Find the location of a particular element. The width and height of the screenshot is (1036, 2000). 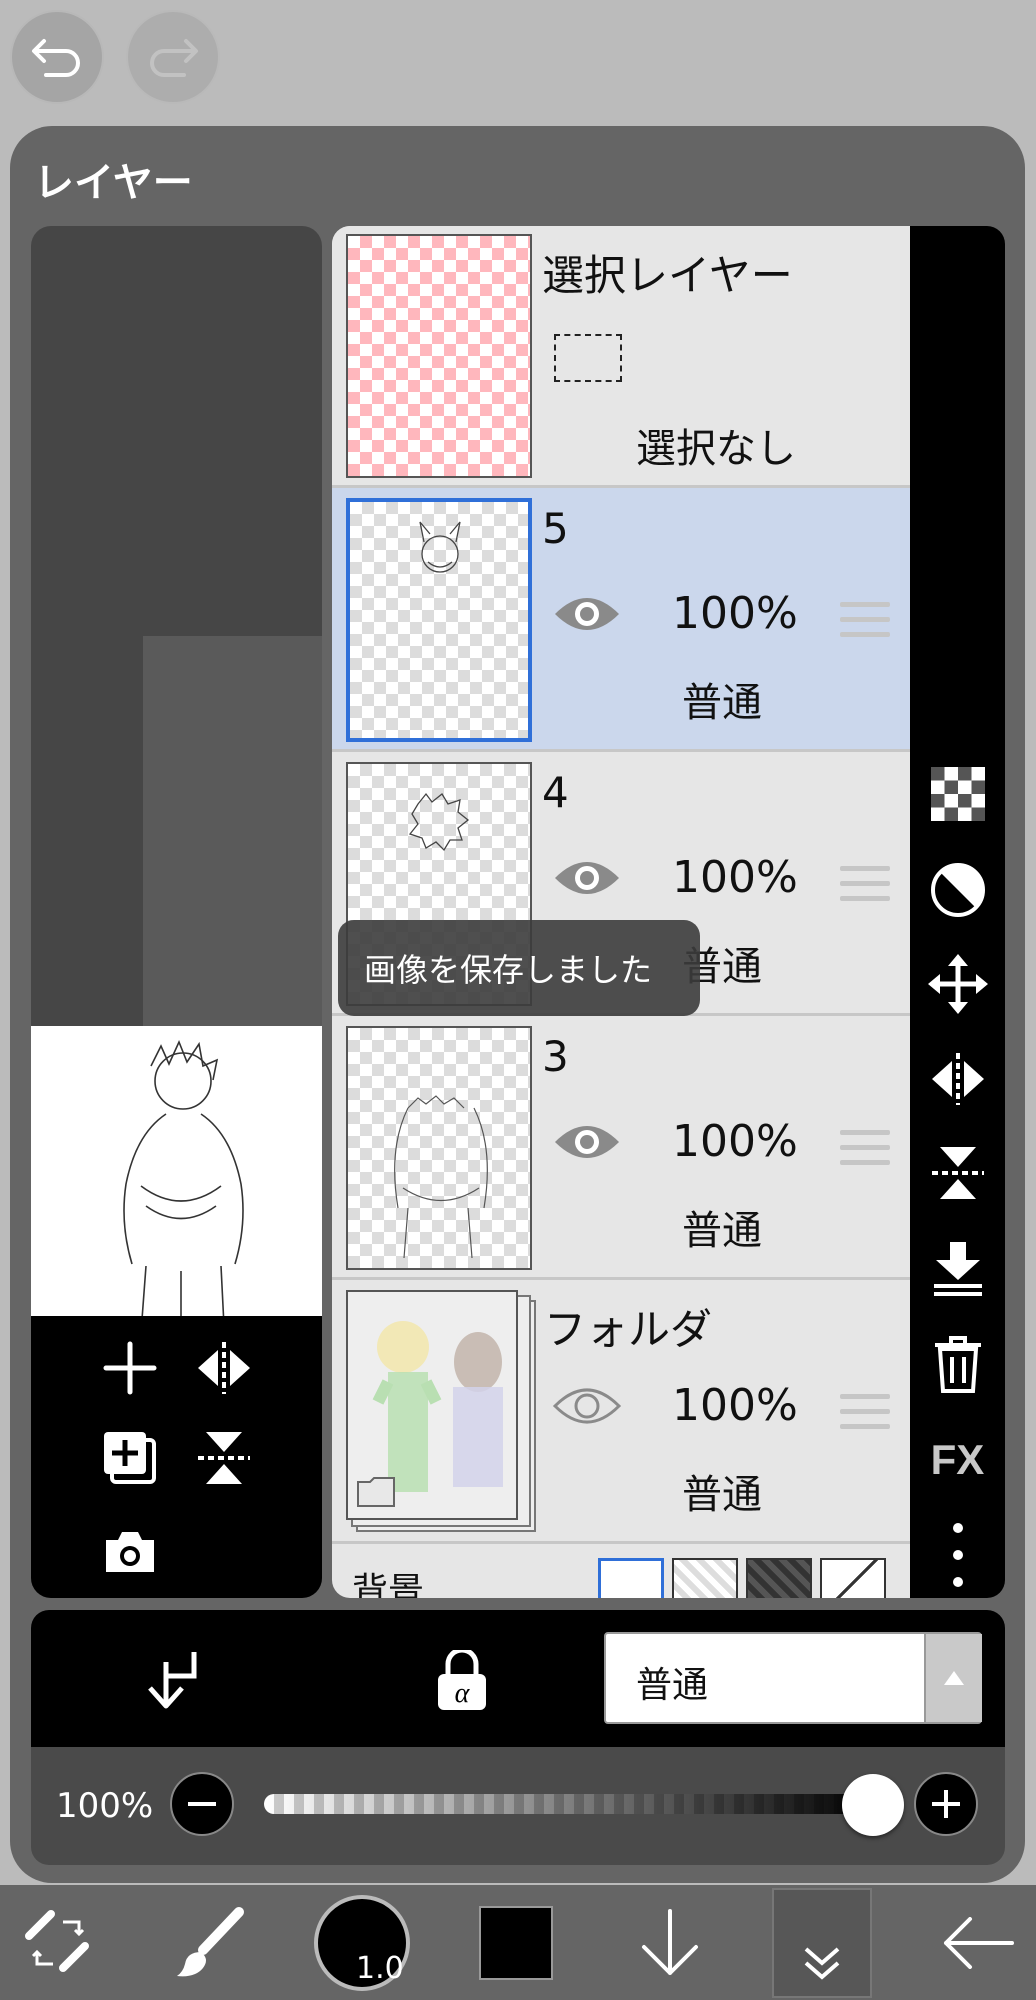

alpha-lock-icon: α is located at coordinates (462, 1681).